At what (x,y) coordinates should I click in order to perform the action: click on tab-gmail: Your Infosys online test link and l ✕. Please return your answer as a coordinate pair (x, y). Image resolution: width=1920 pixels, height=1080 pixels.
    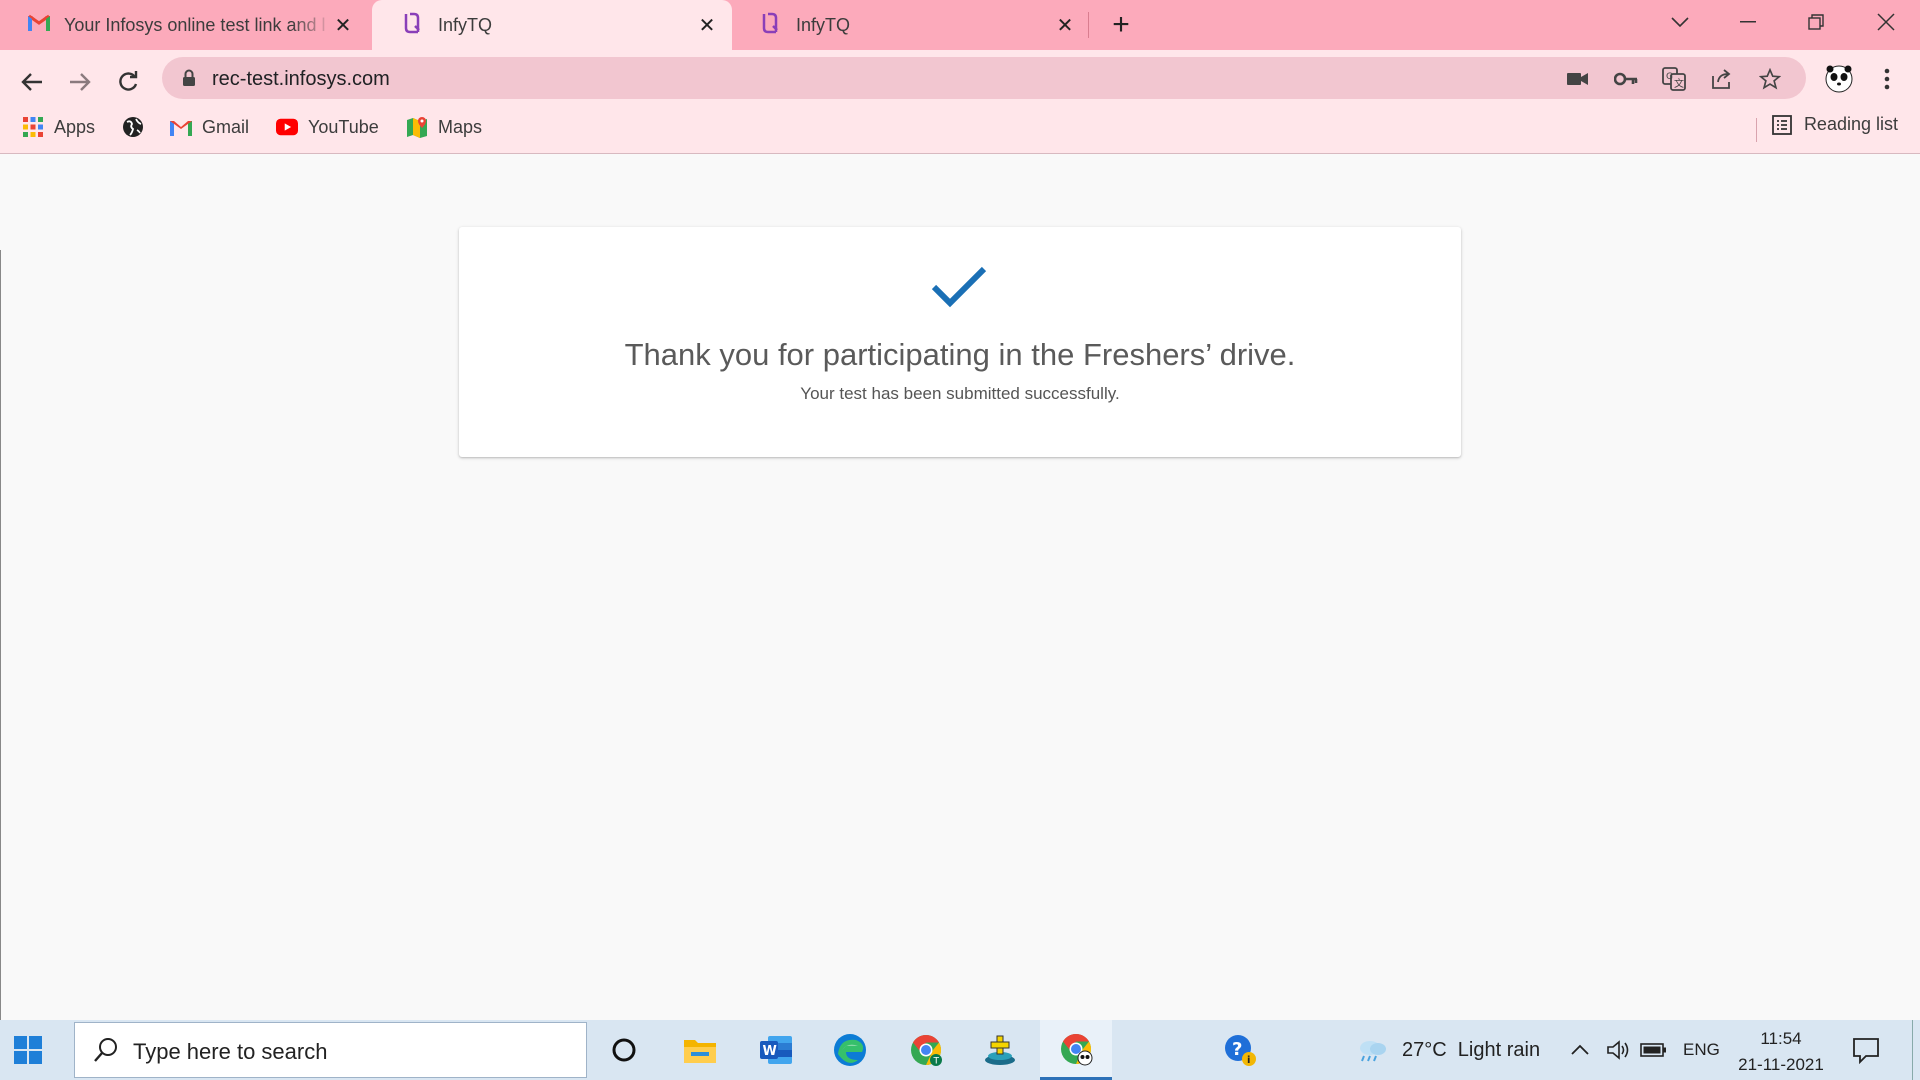
    Looking at the image, I should click on (184, 25).